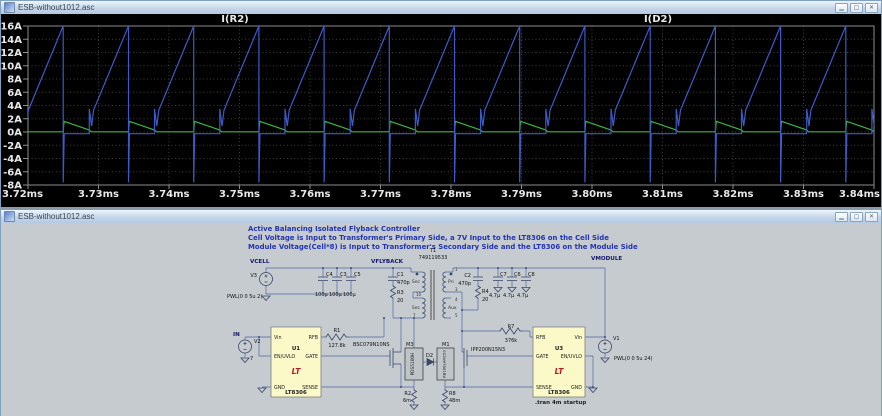 The image size is (882, 416). I want to click on schematic-text: 10, so click(419, 294).